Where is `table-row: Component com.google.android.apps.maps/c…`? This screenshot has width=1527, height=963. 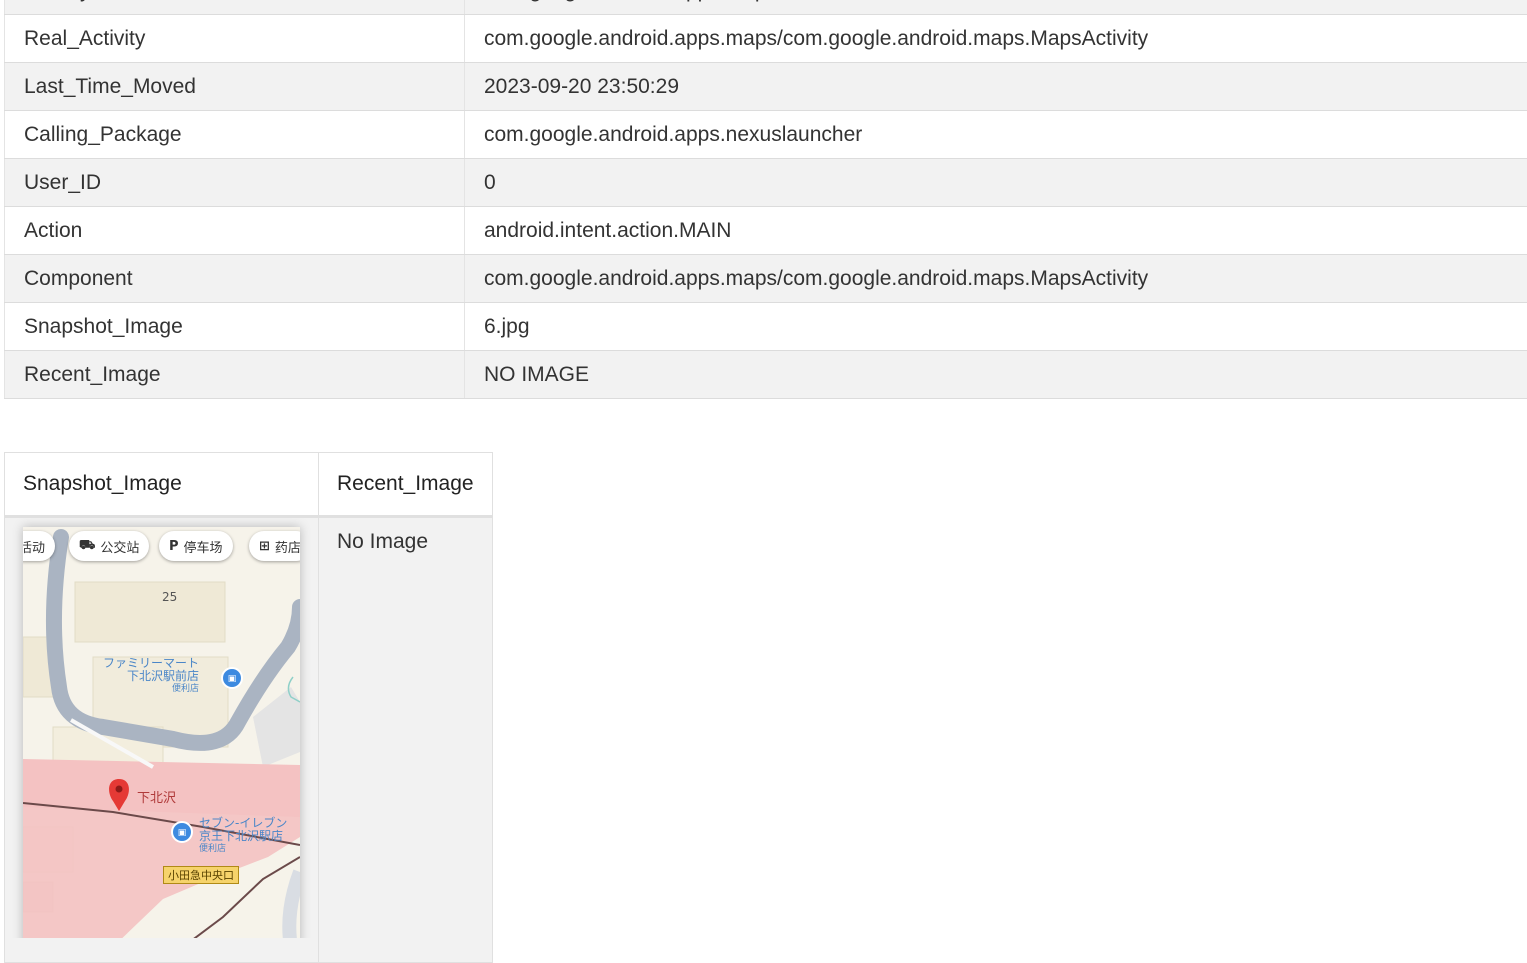 table-row: Component com.google.android.apps.maps/c… is located at coordinates (766, 279).